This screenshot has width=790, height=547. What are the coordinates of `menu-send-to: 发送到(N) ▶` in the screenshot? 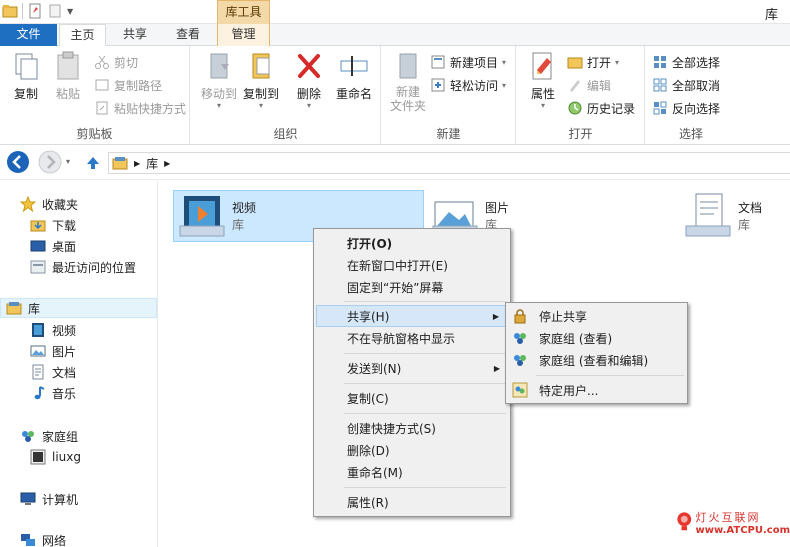 It's located at (412, 368).